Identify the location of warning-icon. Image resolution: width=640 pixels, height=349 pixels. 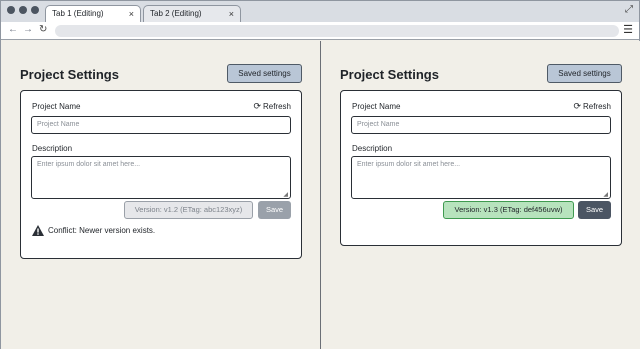
(38, 230).